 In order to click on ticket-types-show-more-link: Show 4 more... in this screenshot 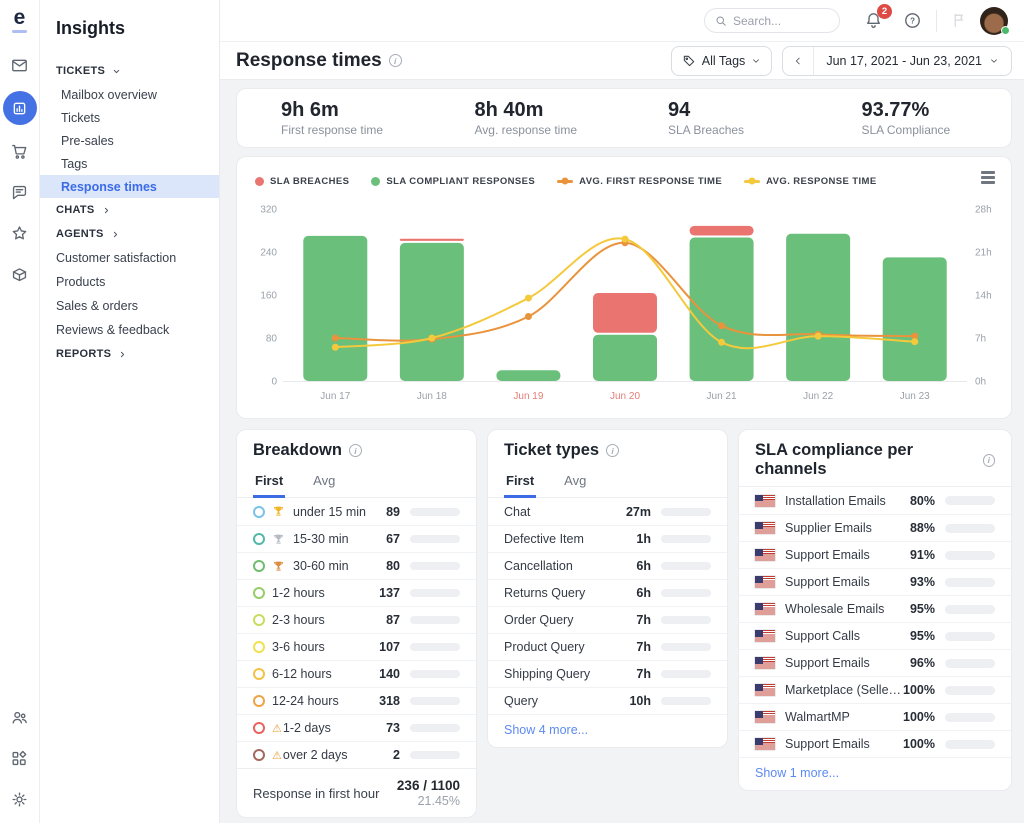, I will do `click(608, 730)`.